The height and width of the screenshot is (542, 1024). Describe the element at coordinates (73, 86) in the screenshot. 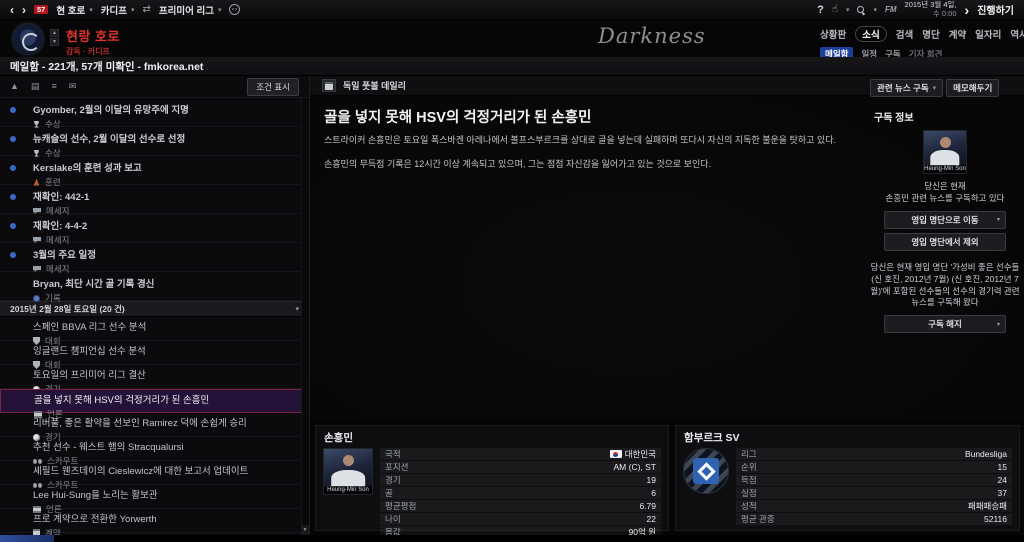

I see `mail-icon: ✉` at that location.